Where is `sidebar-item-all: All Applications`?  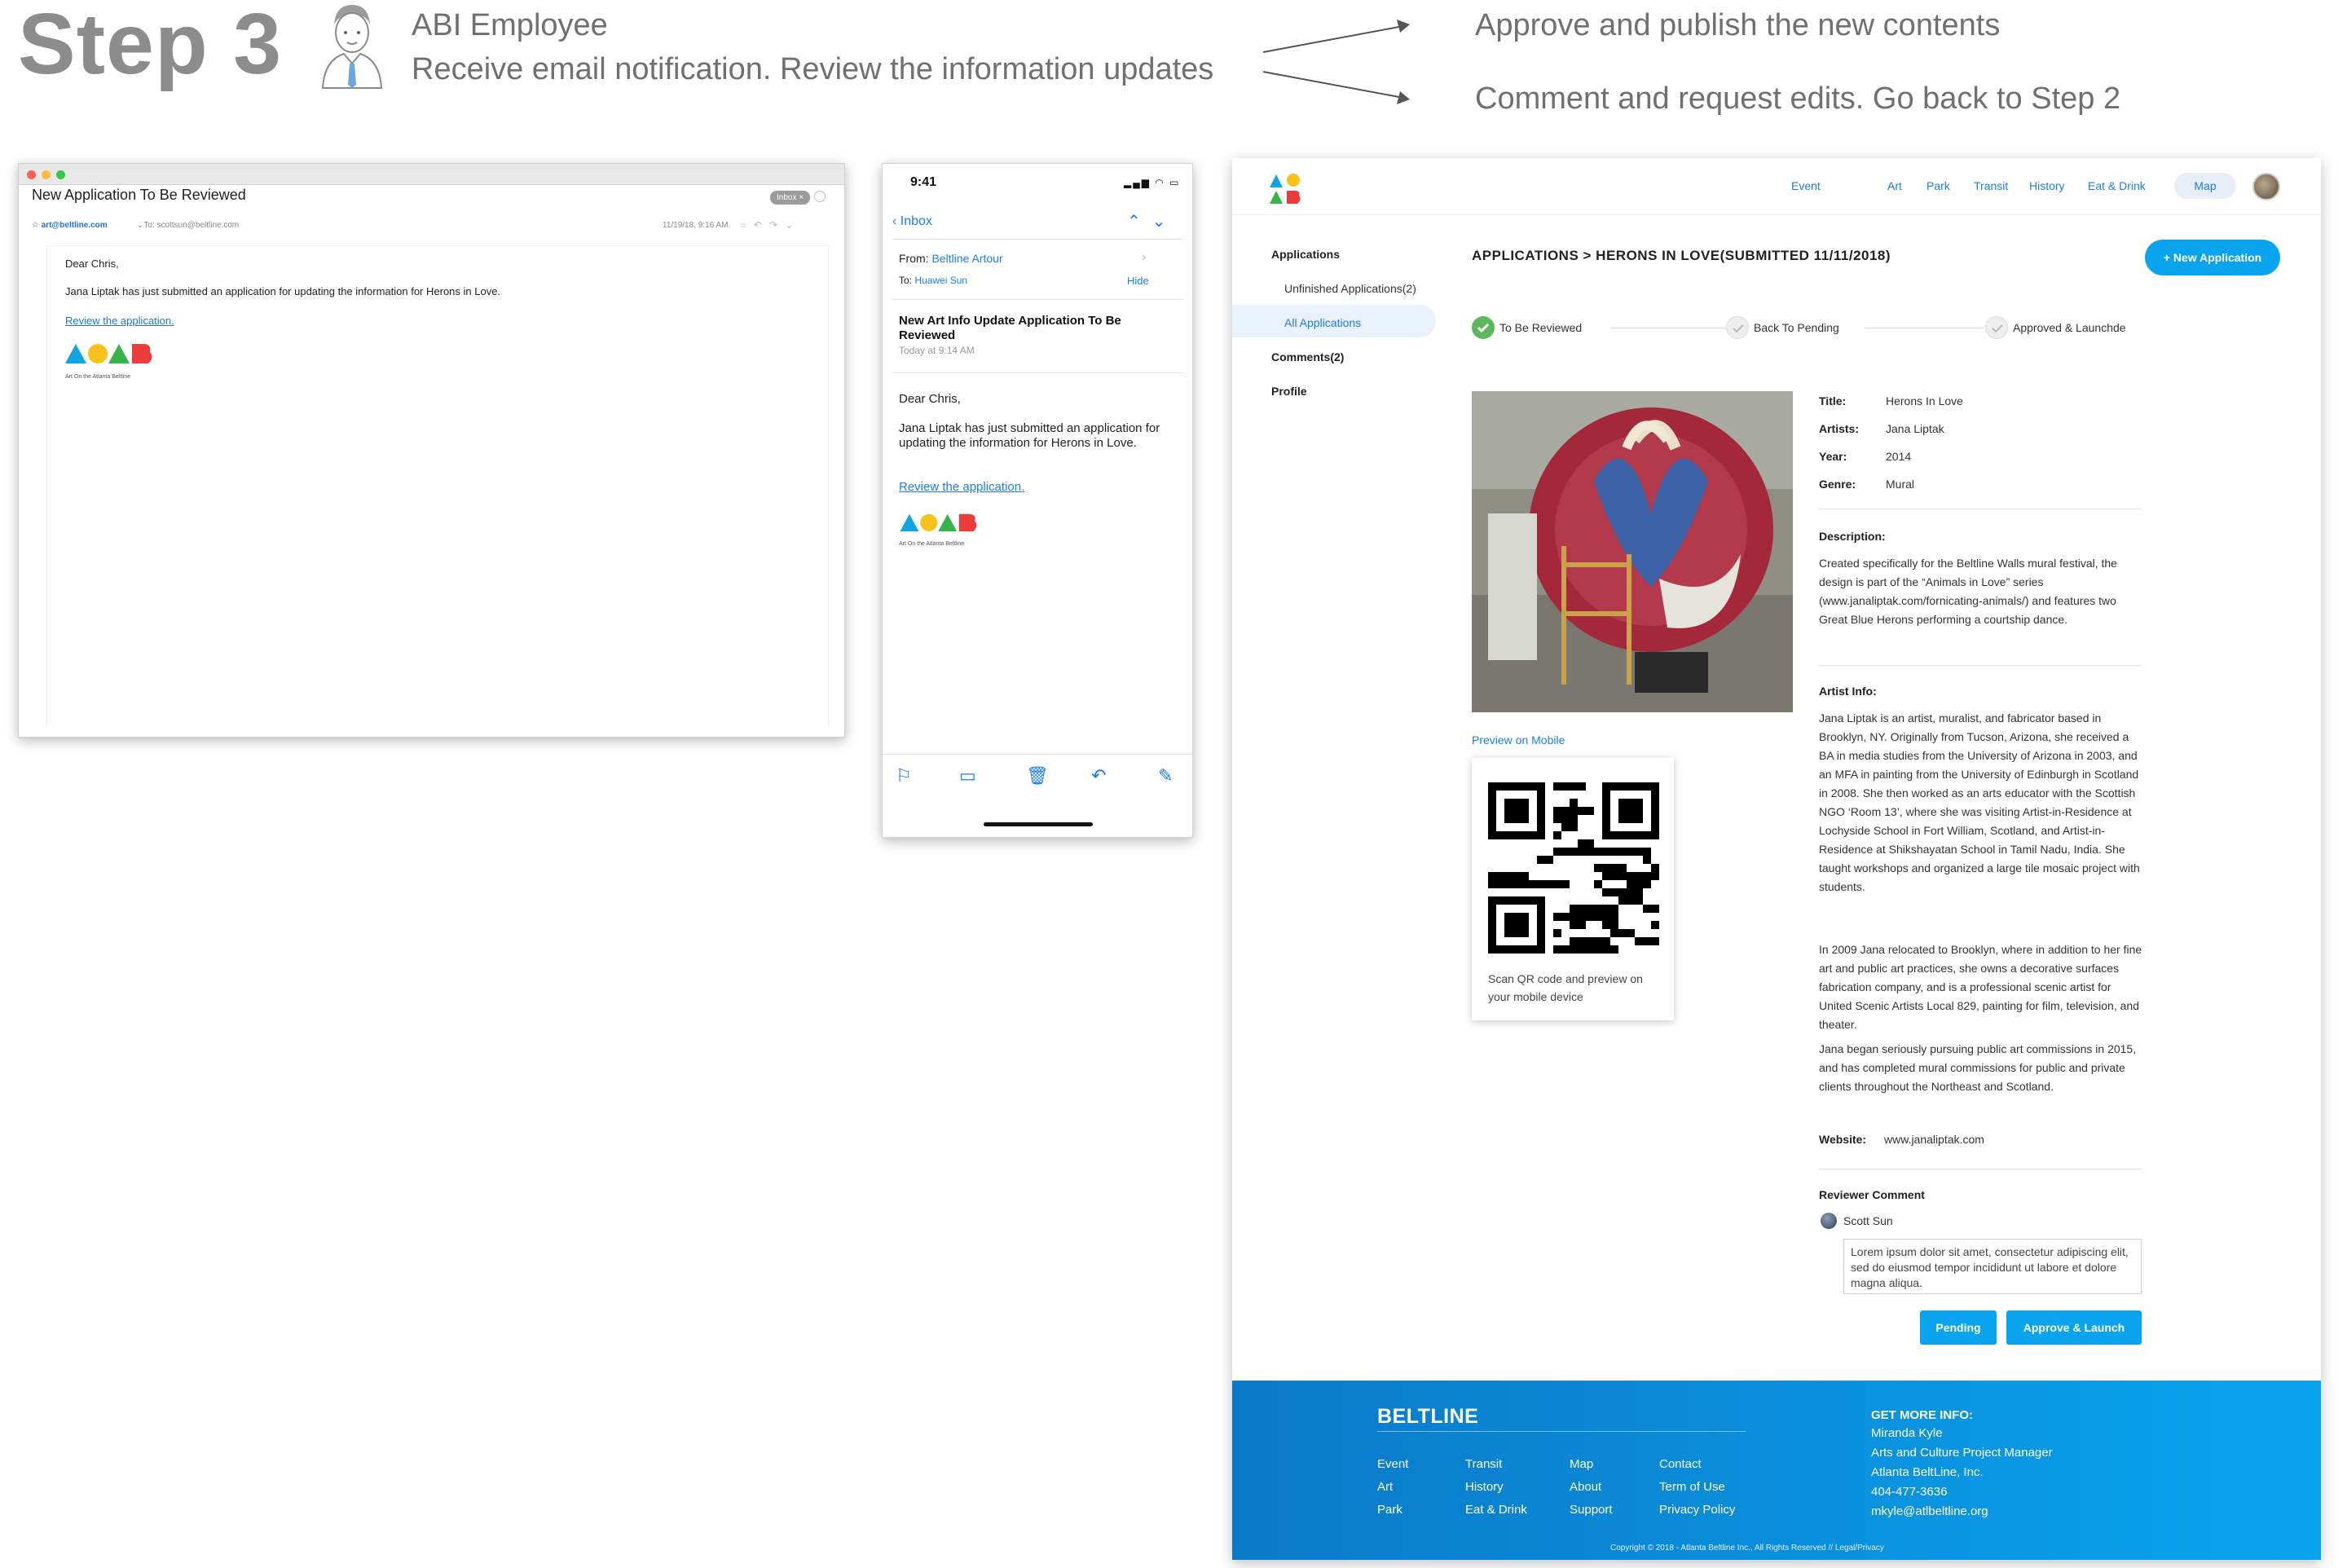 sidebar-item-all: All Applications is located at coordinates (1323, 322).